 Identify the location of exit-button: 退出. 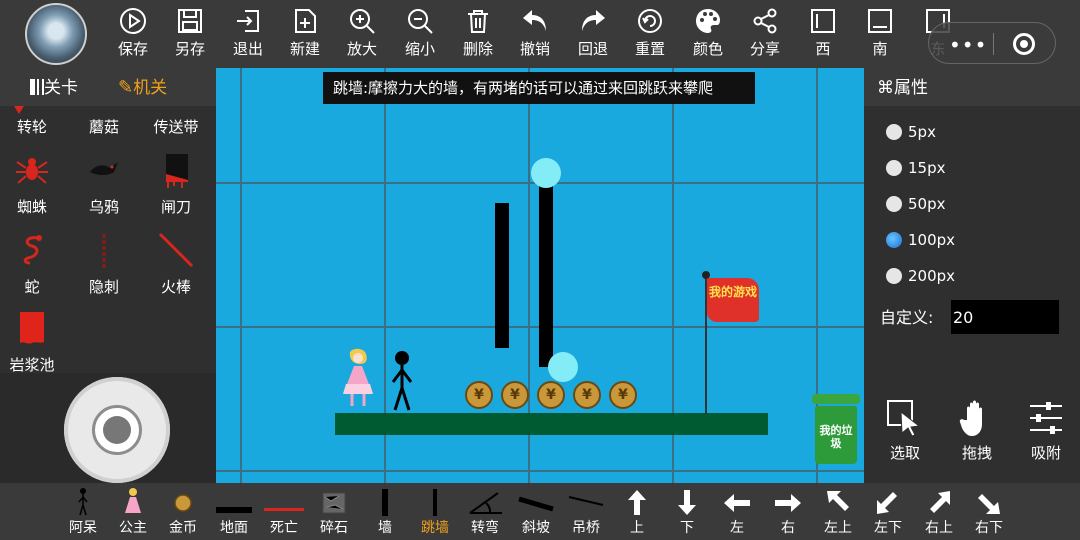
(248, 33).